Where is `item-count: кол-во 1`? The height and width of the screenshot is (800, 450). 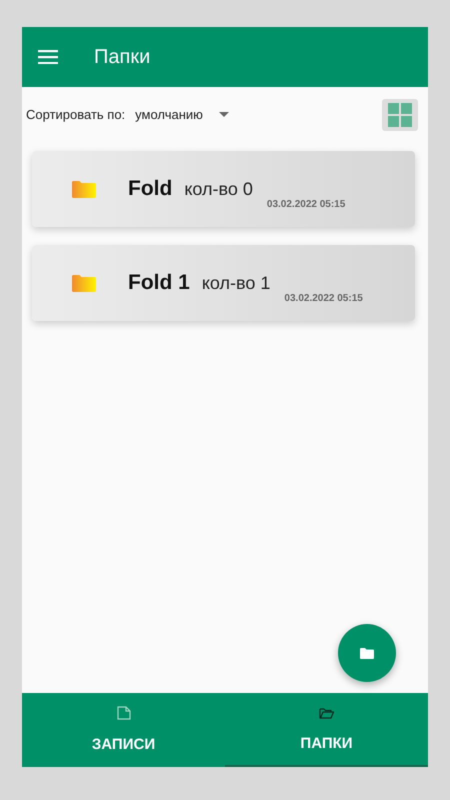
item-count: кол-во 1 is located at coordinates (236, 283).